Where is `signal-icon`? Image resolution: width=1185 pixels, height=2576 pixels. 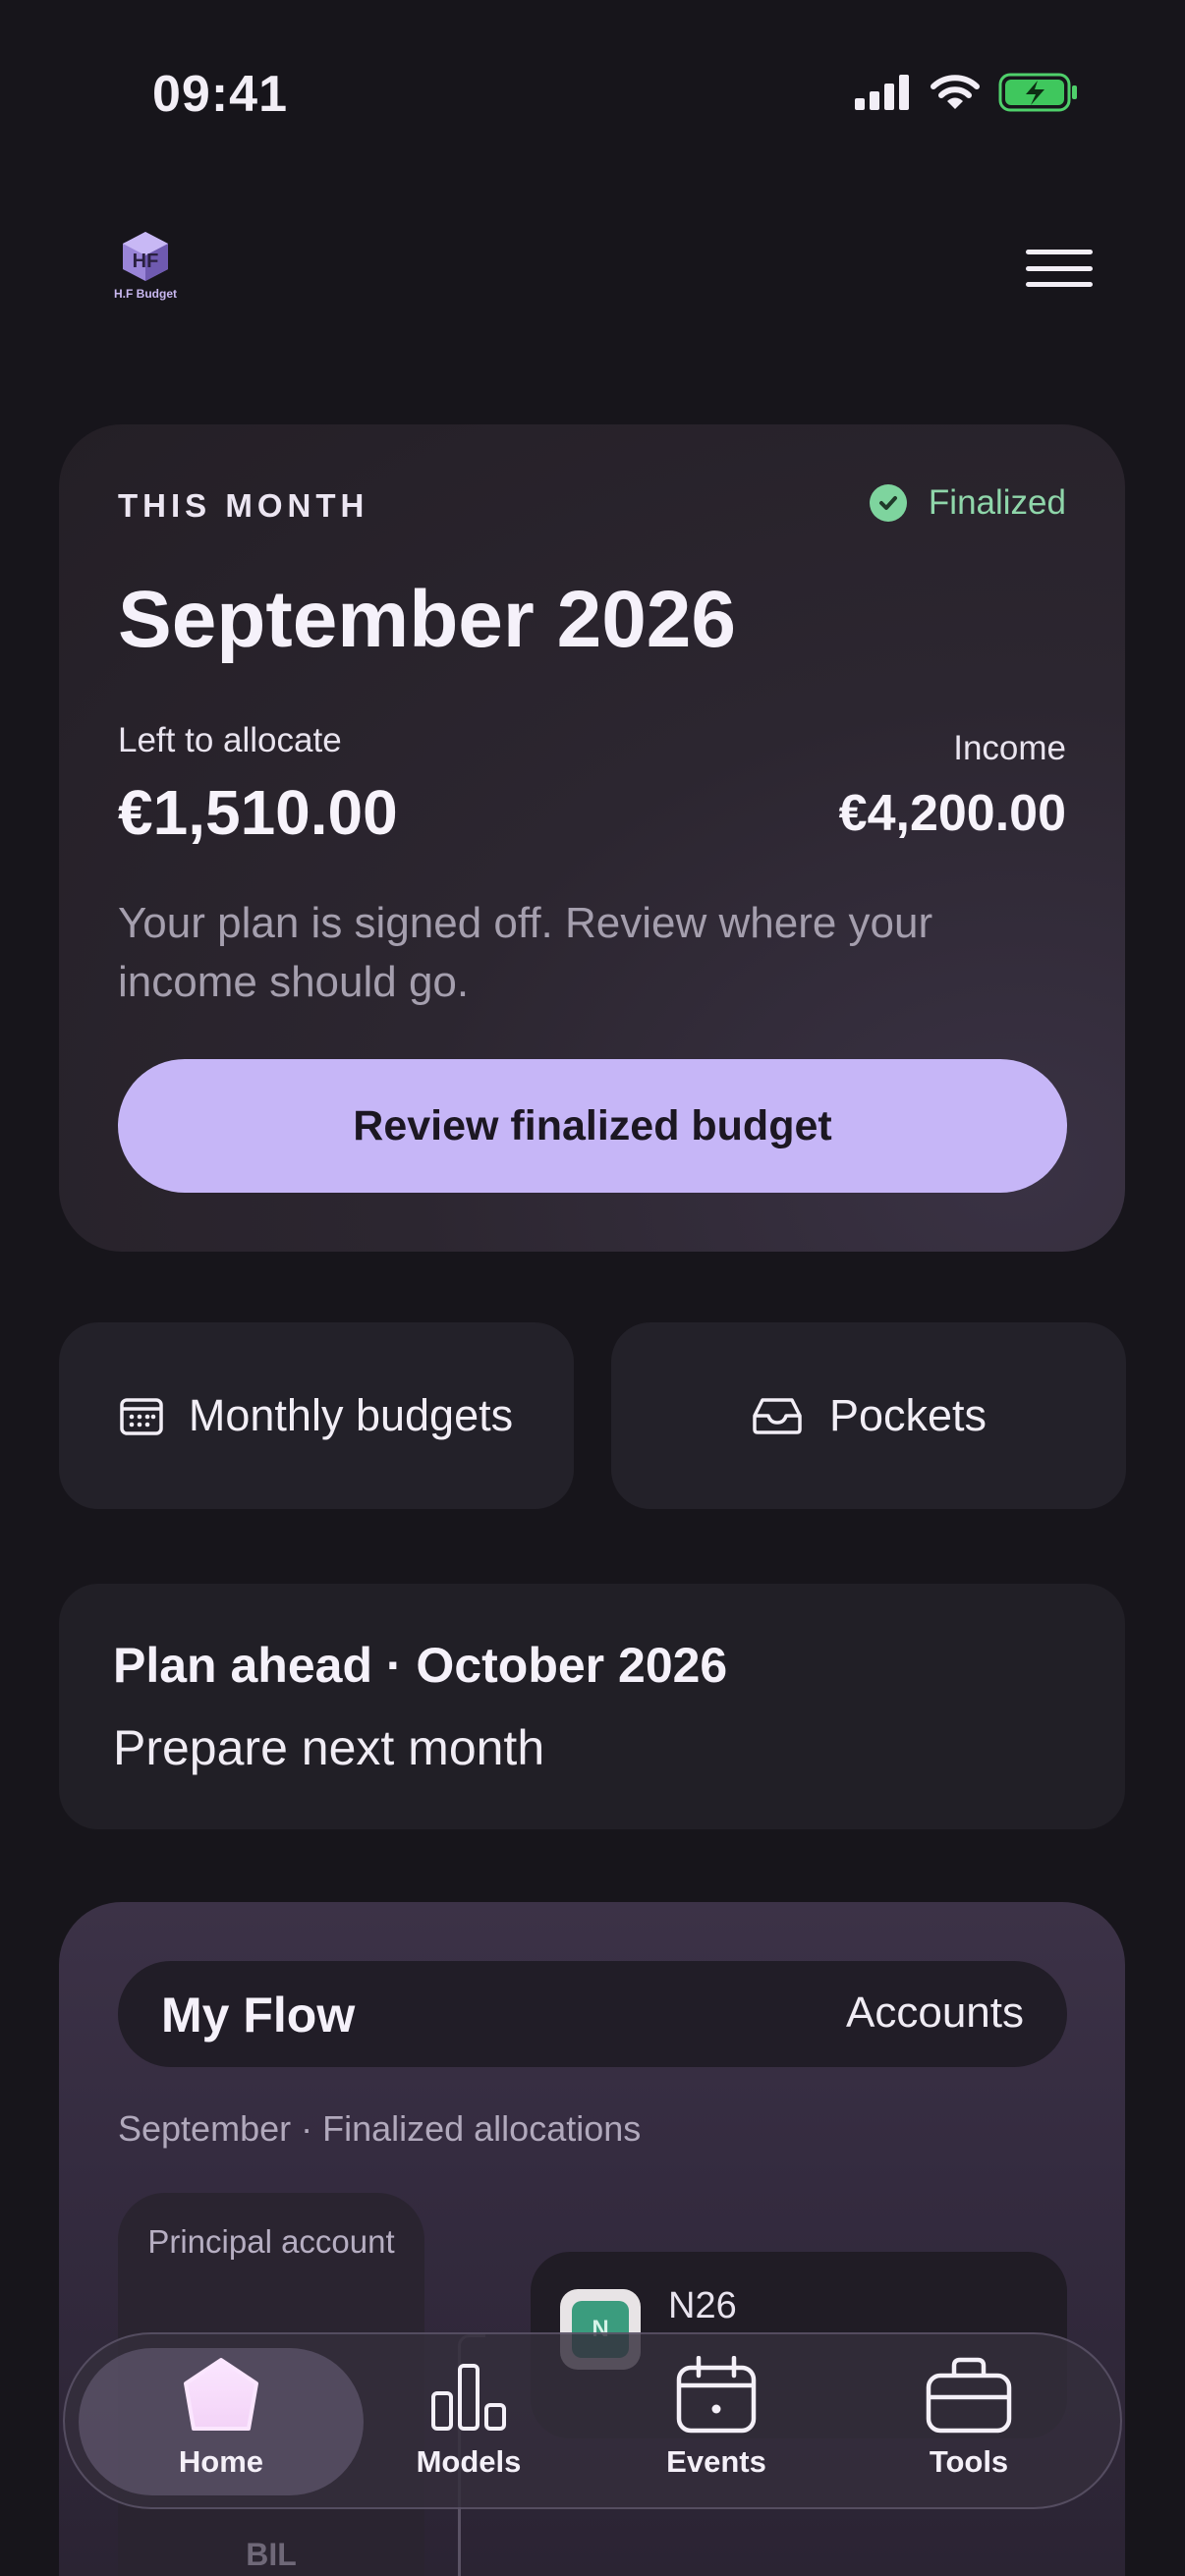 signal-icon is located at coordinates (882, 92).